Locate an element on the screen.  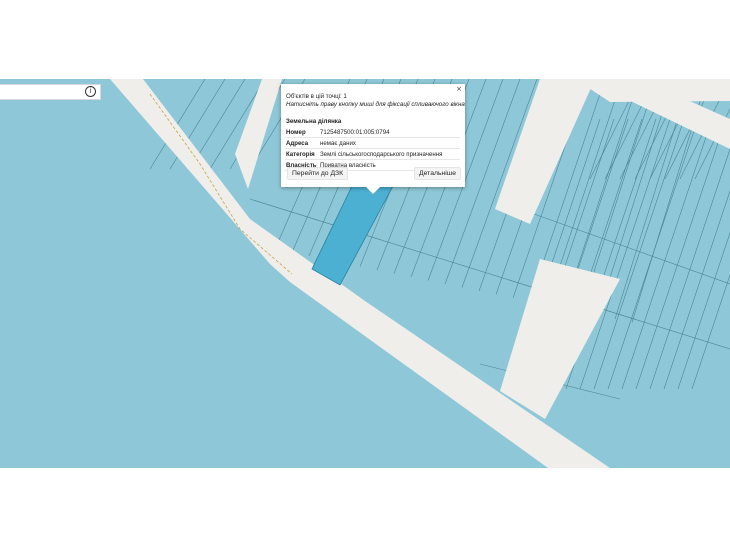
info-icon: i is located at coordinates (90, 91).